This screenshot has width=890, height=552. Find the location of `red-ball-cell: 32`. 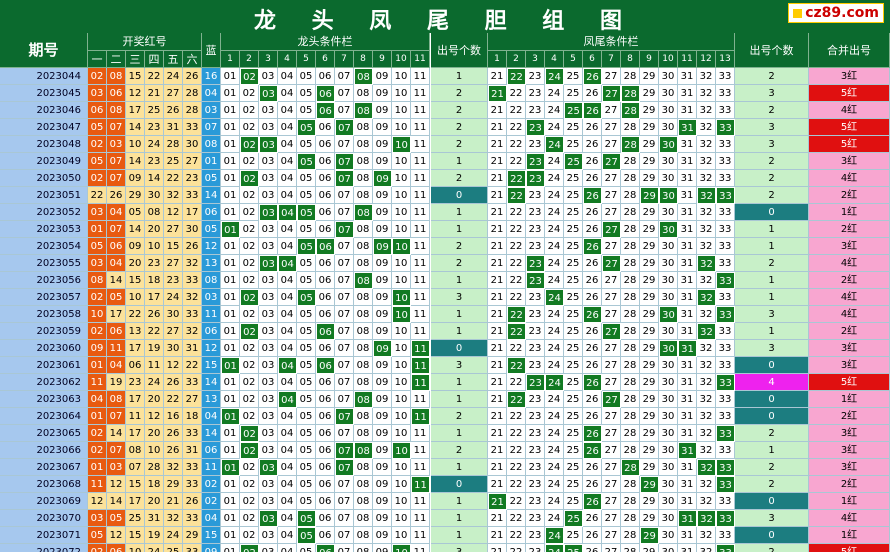

red-ball-cell: 32 is located at coordinates (192, 297).